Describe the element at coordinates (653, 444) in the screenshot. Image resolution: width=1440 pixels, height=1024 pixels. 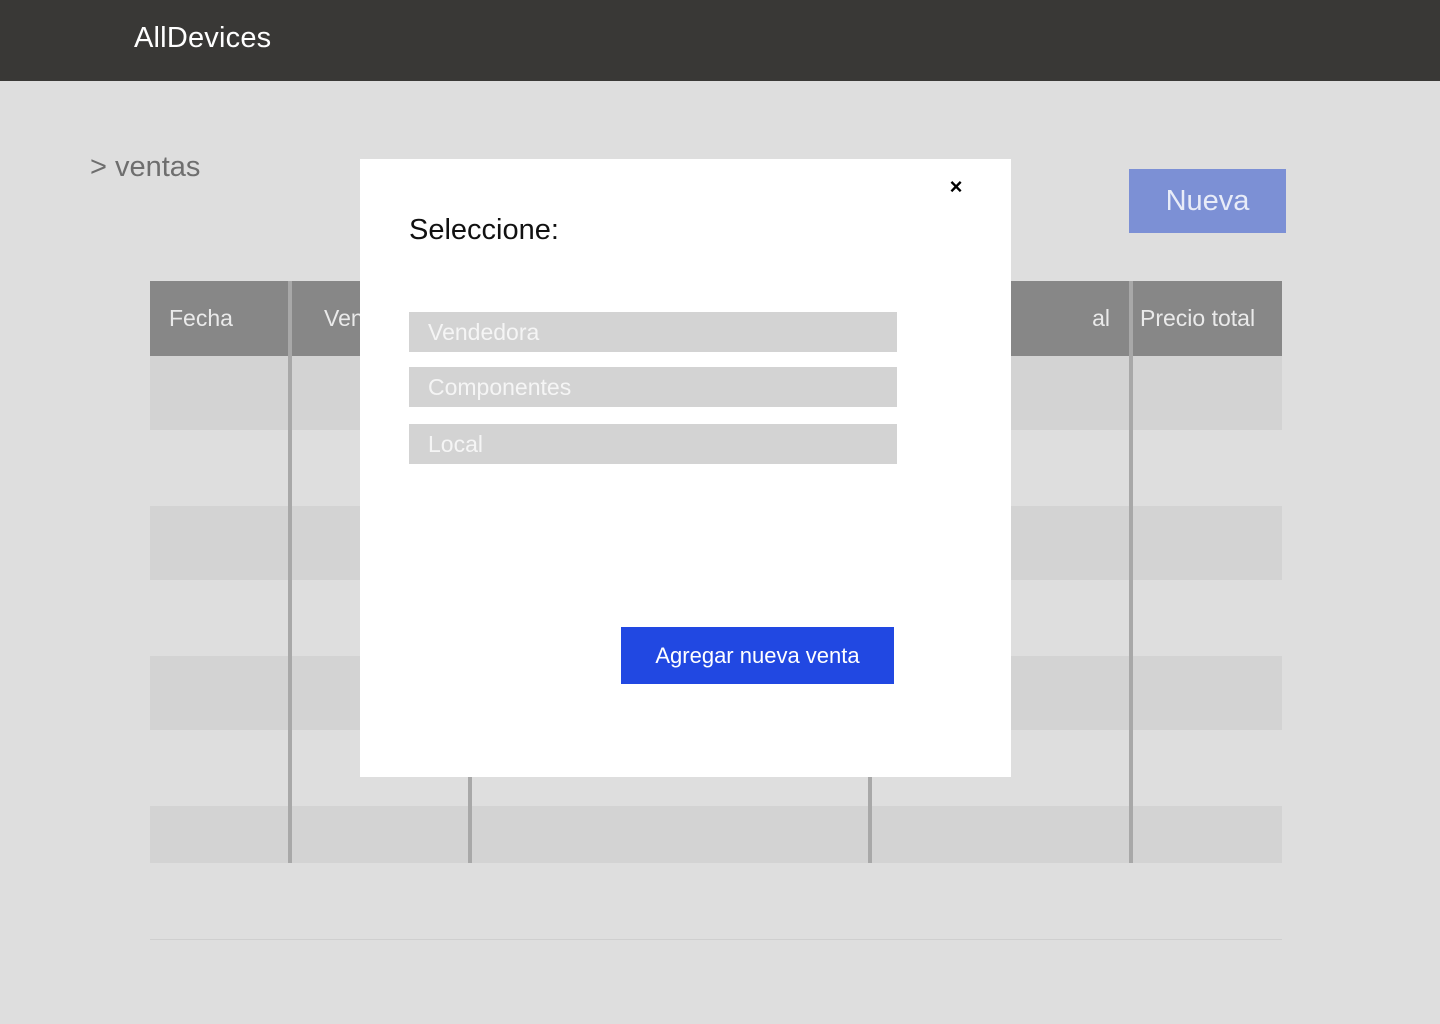
I see `option-local: Local` at that location.